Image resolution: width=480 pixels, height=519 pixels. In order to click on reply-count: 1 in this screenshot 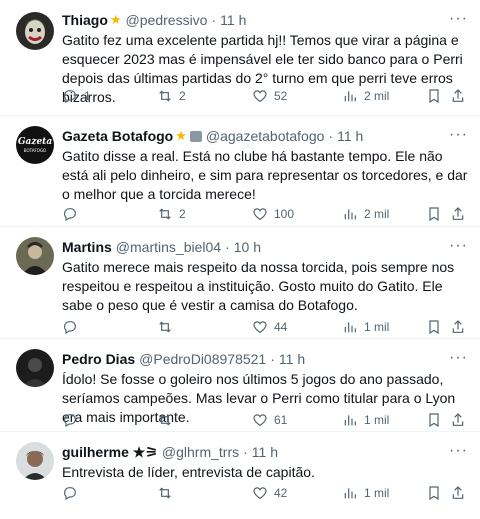, I will do `click(87, 96)`.